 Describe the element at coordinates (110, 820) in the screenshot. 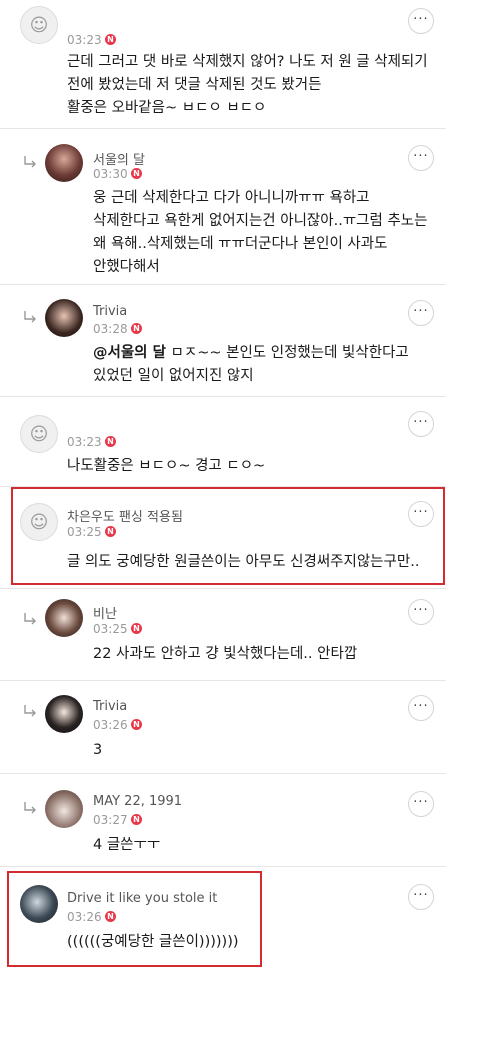

I see `comment-time: 03:27` at that location.